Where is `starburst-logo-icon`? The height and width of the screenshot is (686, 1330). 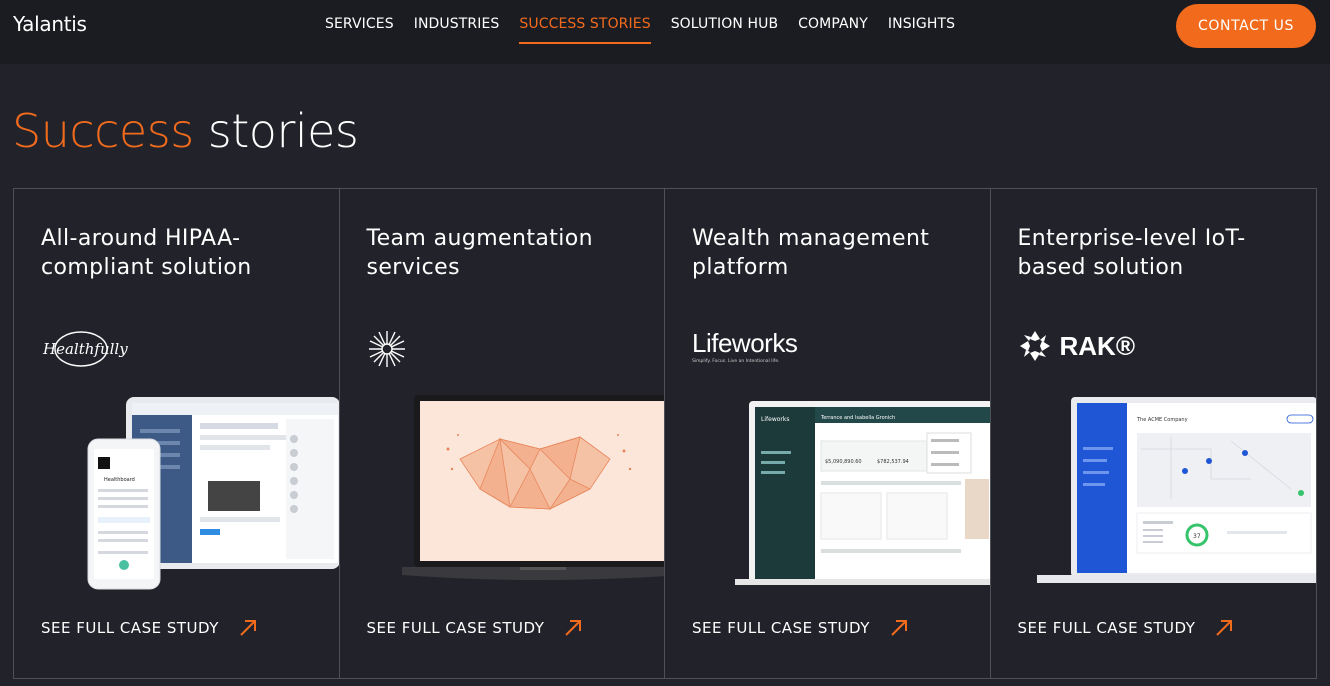 starburst-logo-icon is located at coordinates (386, 349).